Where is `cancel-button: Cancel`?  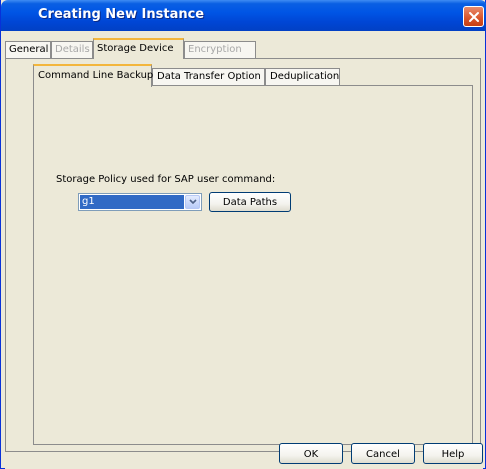
cancel-button: Cancel is located at coordinates (383, 453).